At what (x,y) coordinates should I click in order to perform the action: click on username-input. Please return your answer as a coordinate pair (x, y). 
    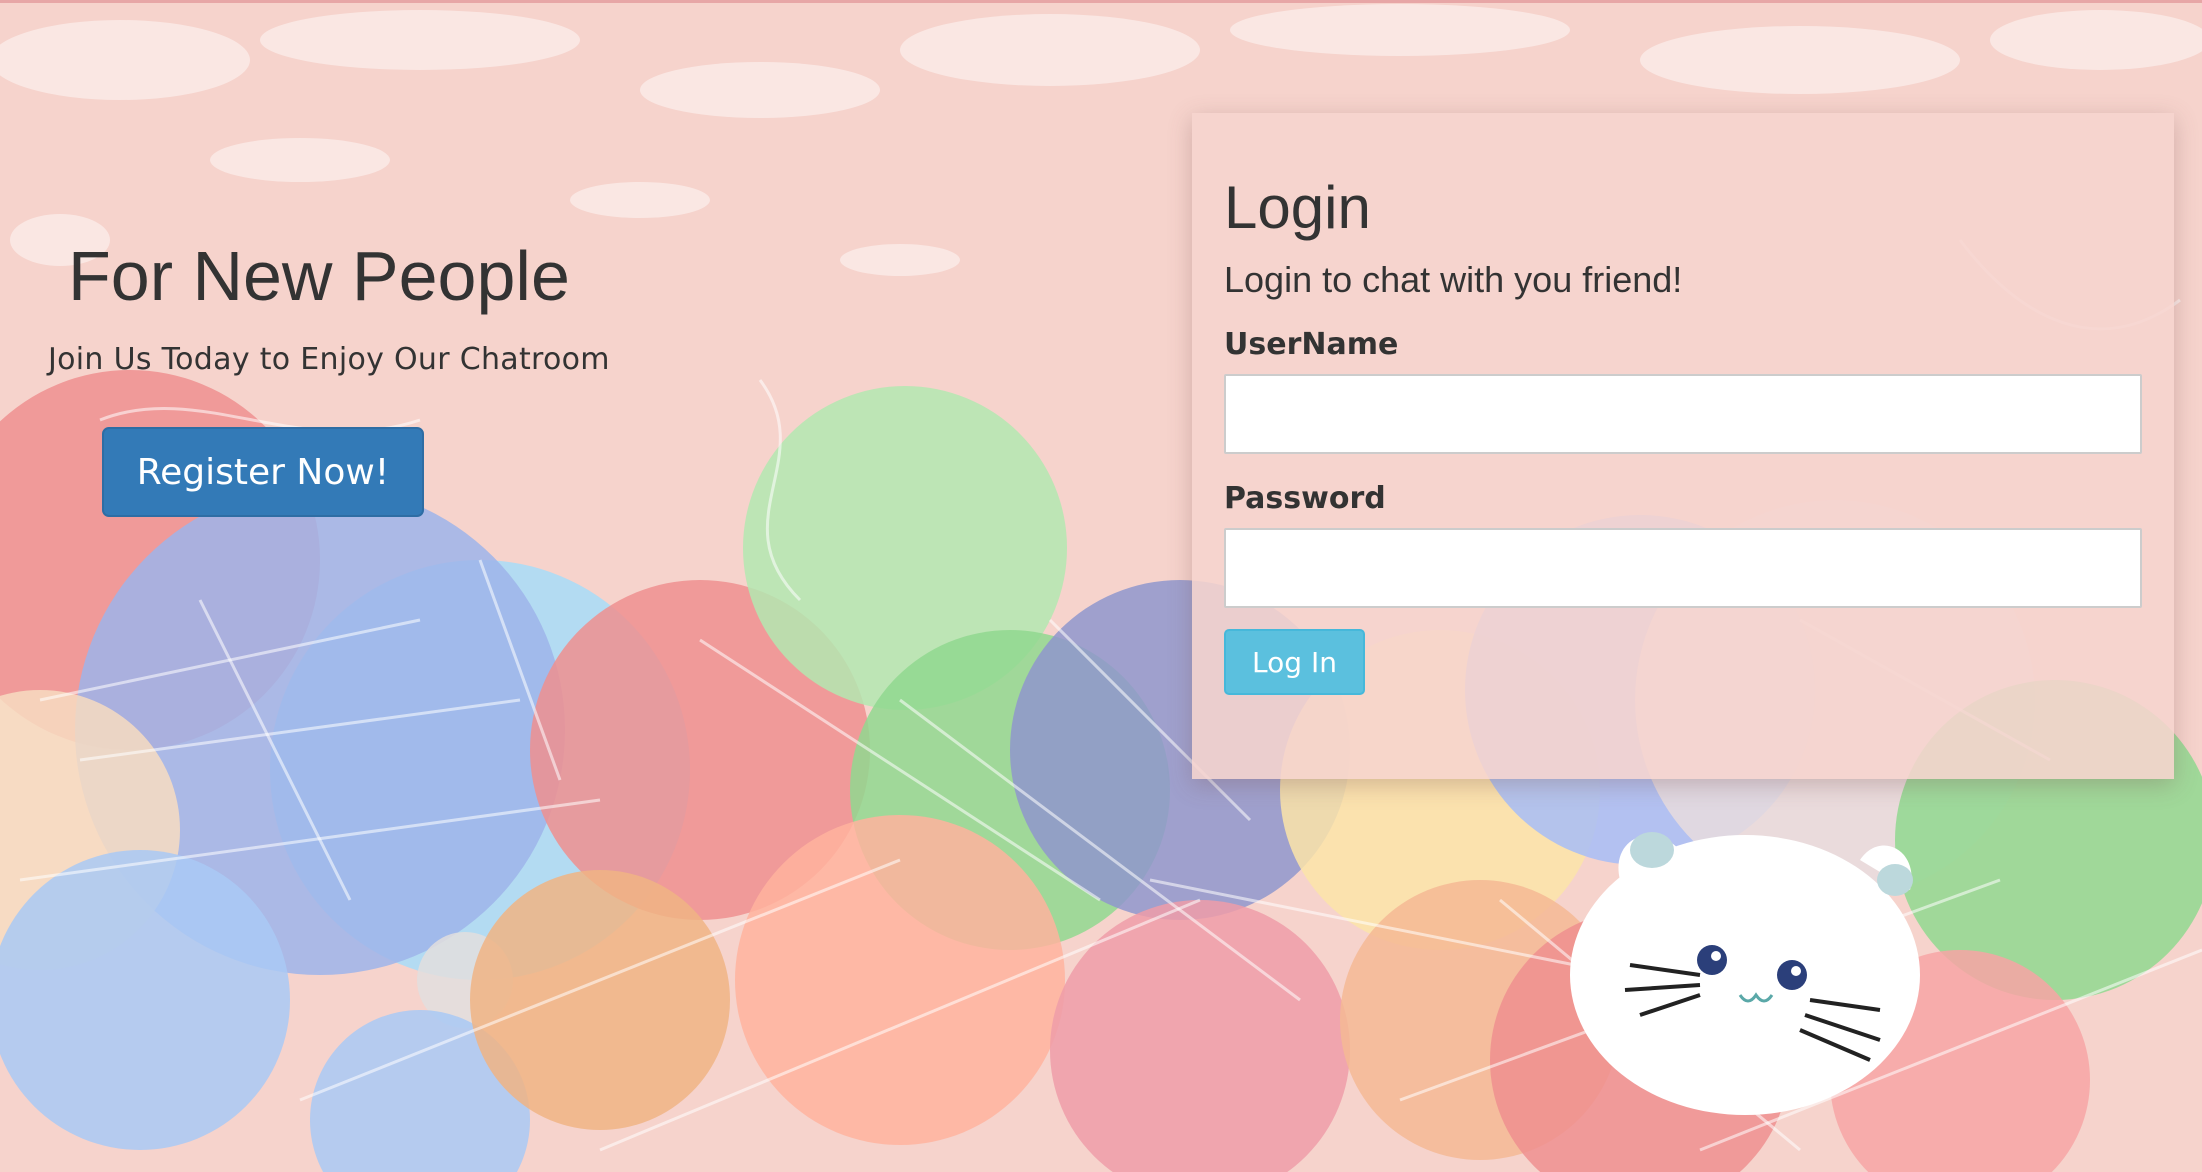
    Looking at the image, I should click on (1683, 414).